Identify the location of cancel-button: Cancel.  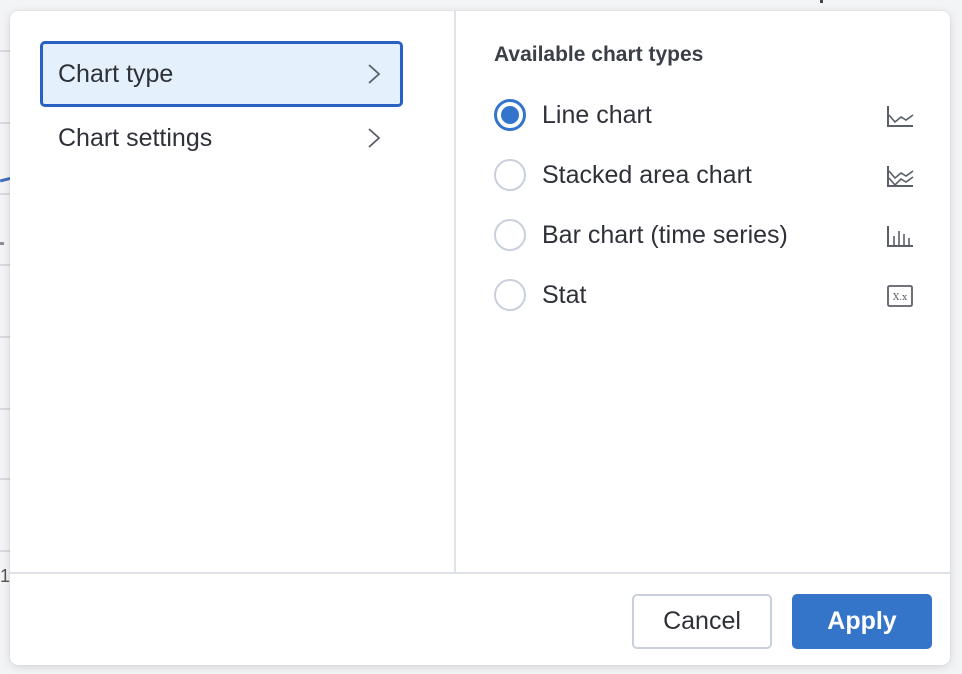
(702, 621).